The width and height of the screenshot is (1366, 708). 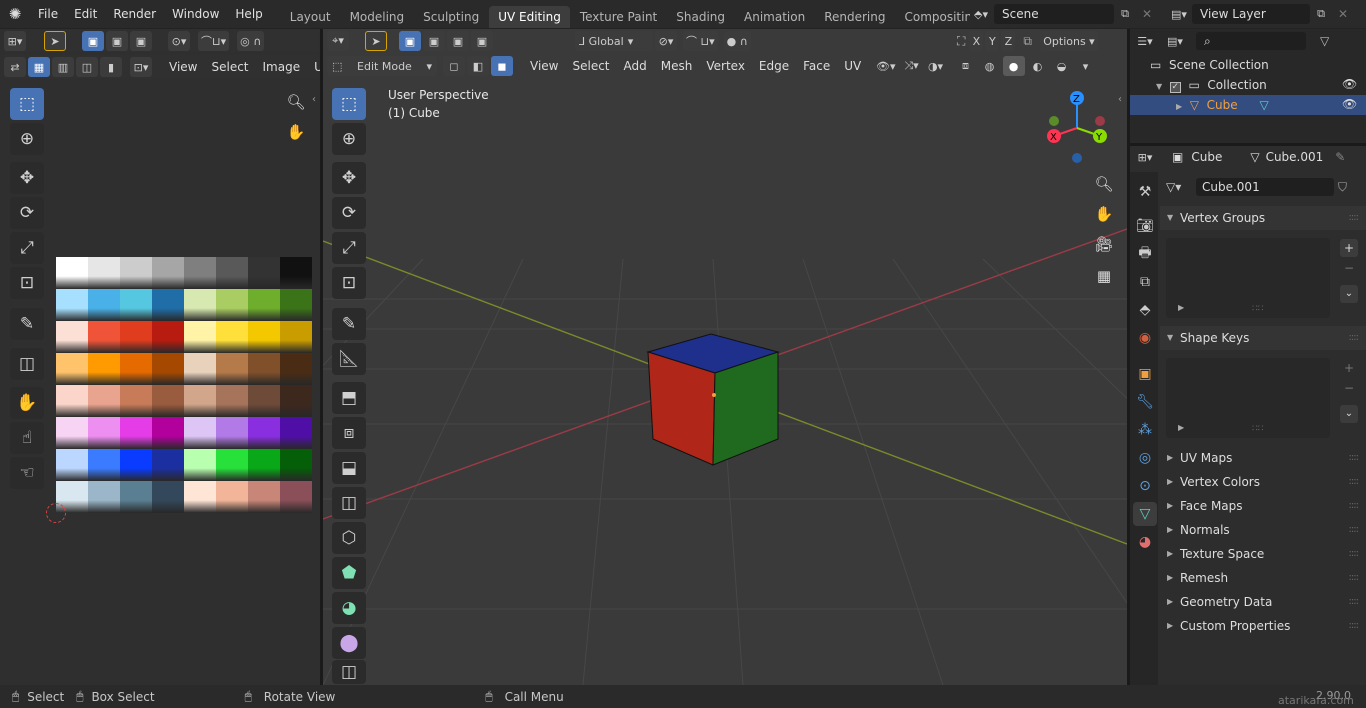 I want to click on viewport-menu-edge: Edge, so click(x=774, y=66).